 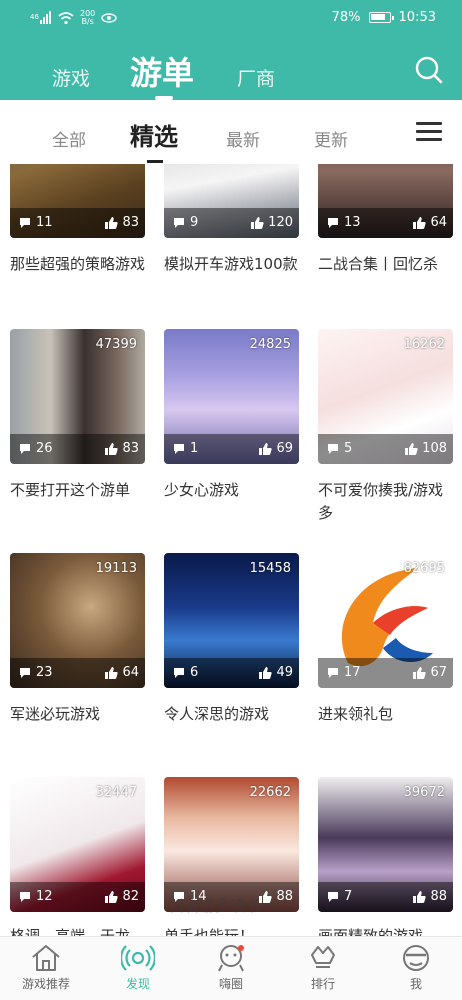 I want to click on status-bar: 46 200 B/s 78% 10:53, so click(x=231, y=19).